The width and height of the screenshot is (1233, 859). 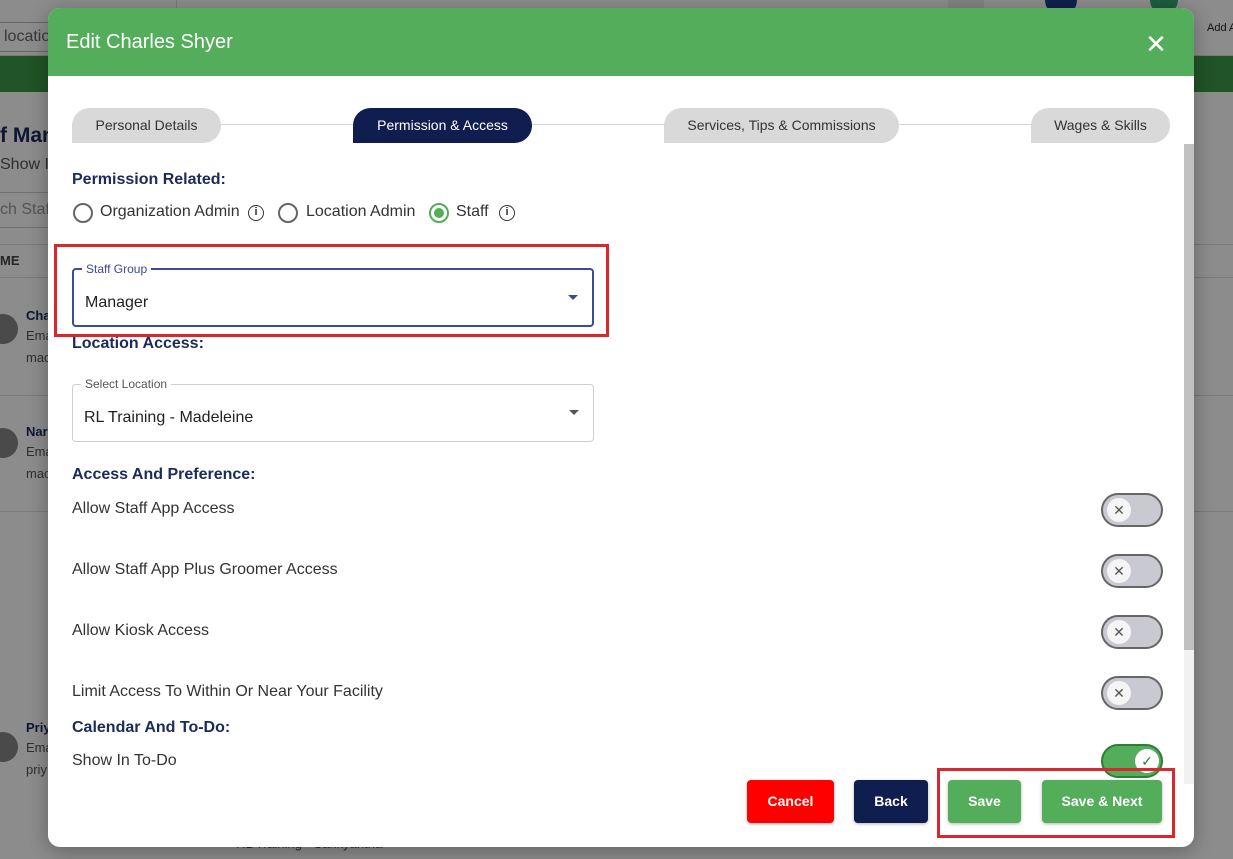 What do you see at coordinates (621, 42) in the screenshot?
I see `modal-header: Edit Charles Shyer ✕` at bounding box center [621, 42].